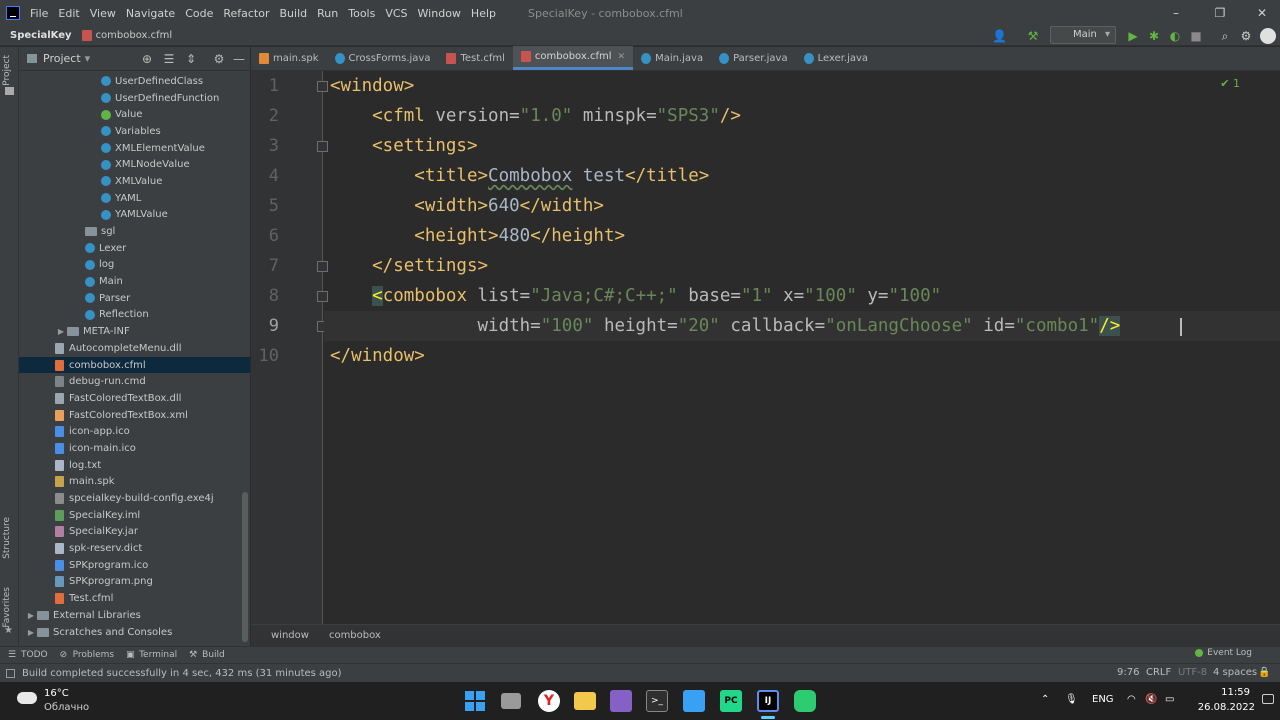 This screenshot has width=1280, height=720. I want to click on chevron-down-icon: ▾, so click(88, 58).